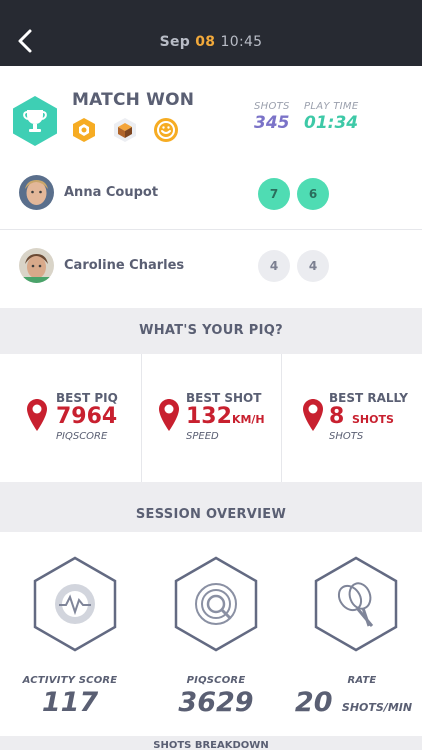  What do you see at coordinates (272, 123) in the screenshot?
I see `shots-value: 345` at bounding box center [272, 123].